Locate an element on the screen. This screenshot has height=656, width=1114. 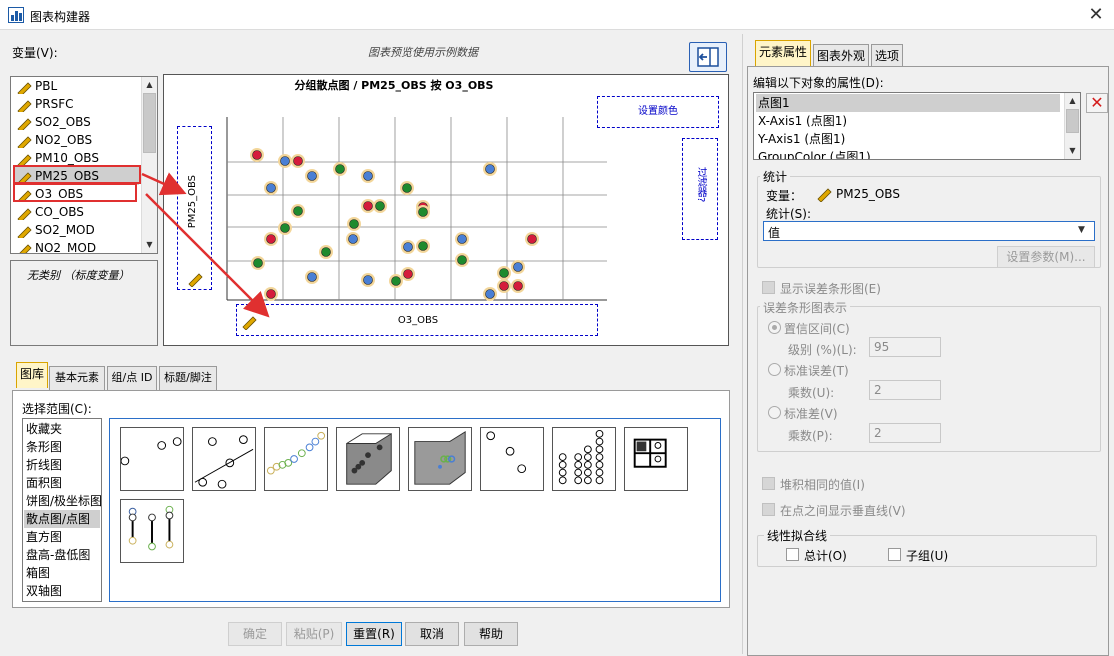
gallery-category-list: 收藏夹 条形图 折线图 面积图 饼图/极坐标图 散点图/点图 直方图 盘高-盘低图 箱图 双轴图 is located at coordinates (62, 510).